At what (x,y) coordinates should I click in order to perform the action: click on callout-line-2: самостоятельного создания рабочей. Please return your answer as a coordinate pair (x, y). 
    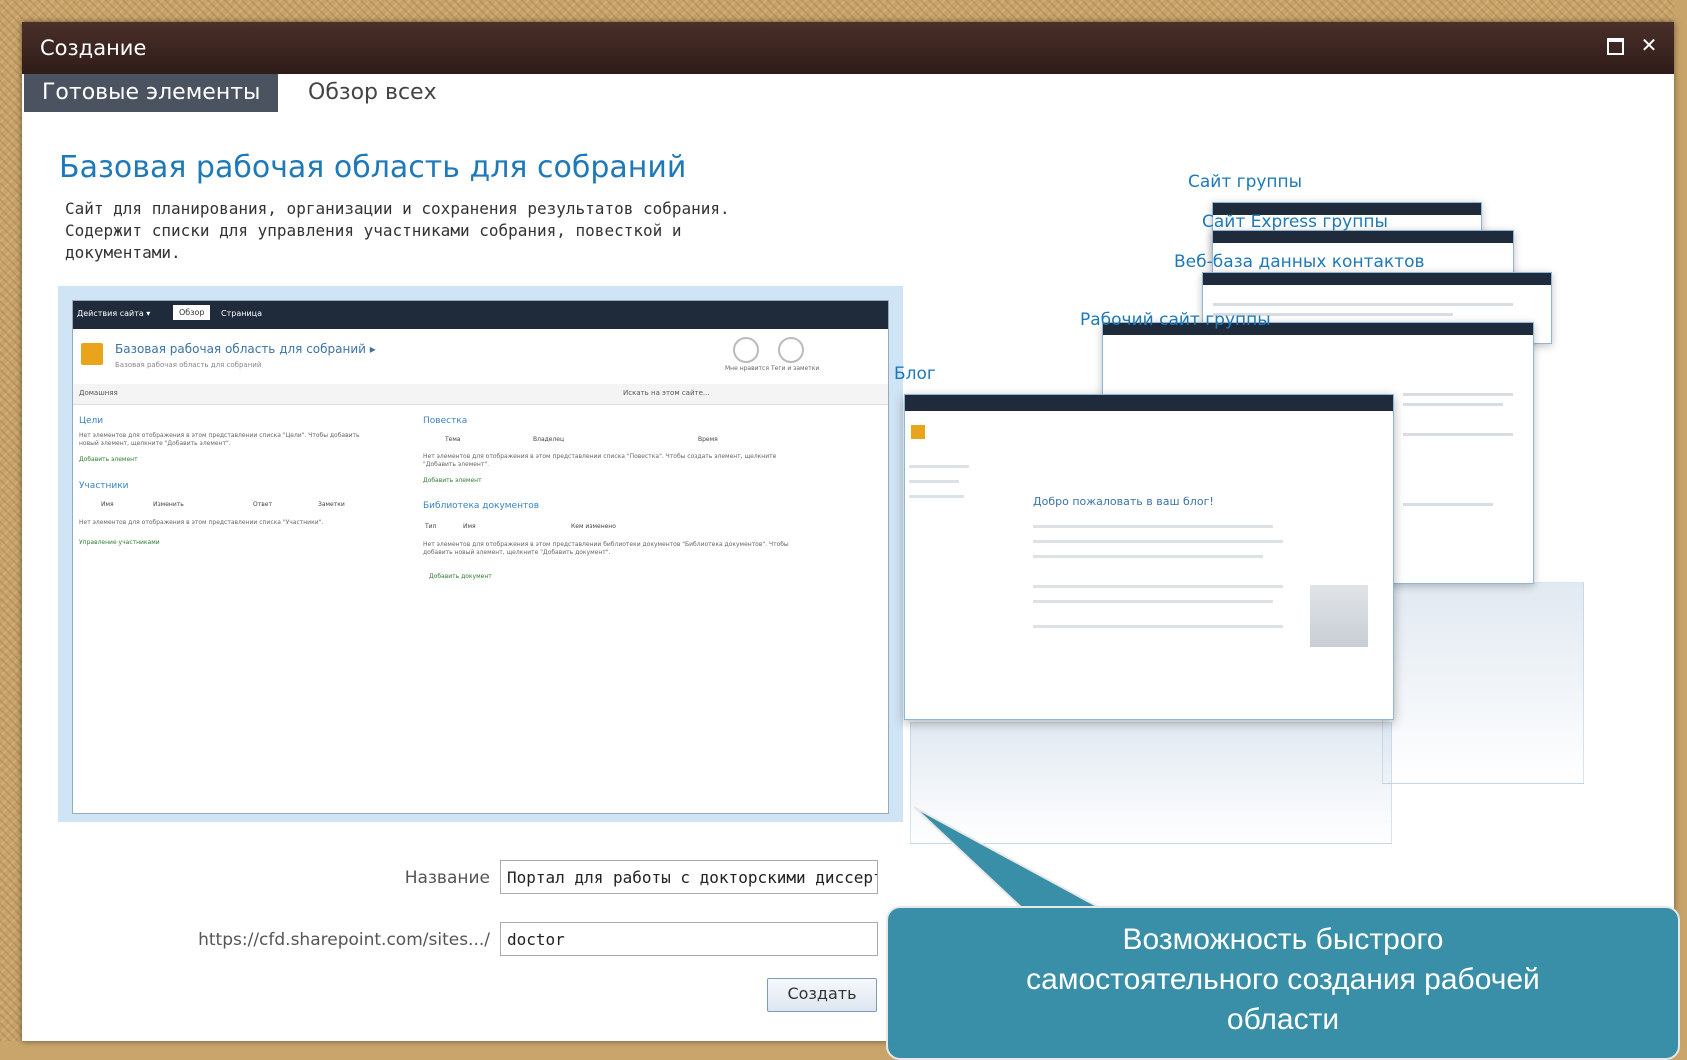
    Looking at the image, I should click on (1283, 979).